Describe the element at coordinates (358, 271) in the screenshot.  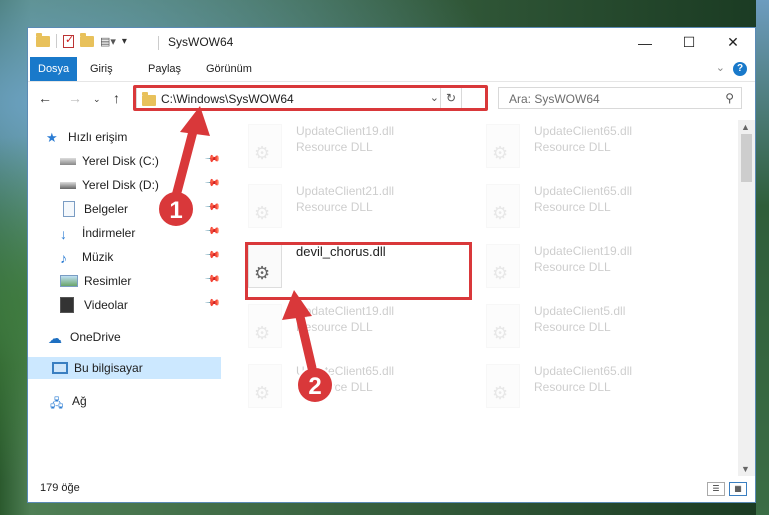
I see `file-highlight-box` at that location.